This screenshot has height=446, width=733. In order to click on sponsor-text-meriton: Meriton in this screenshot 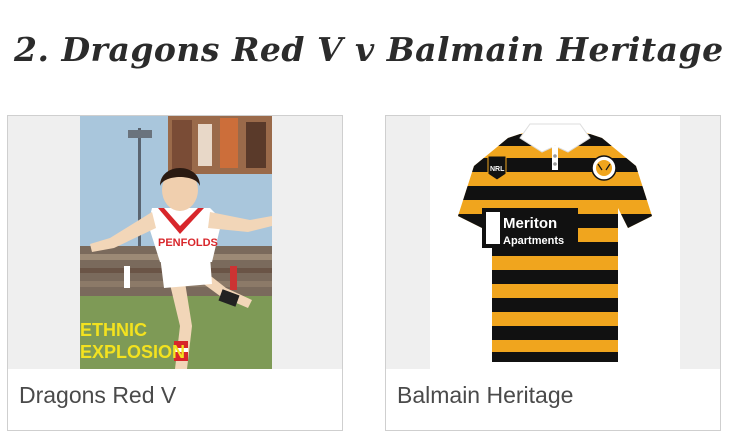, I will do `click(530, 223)`.